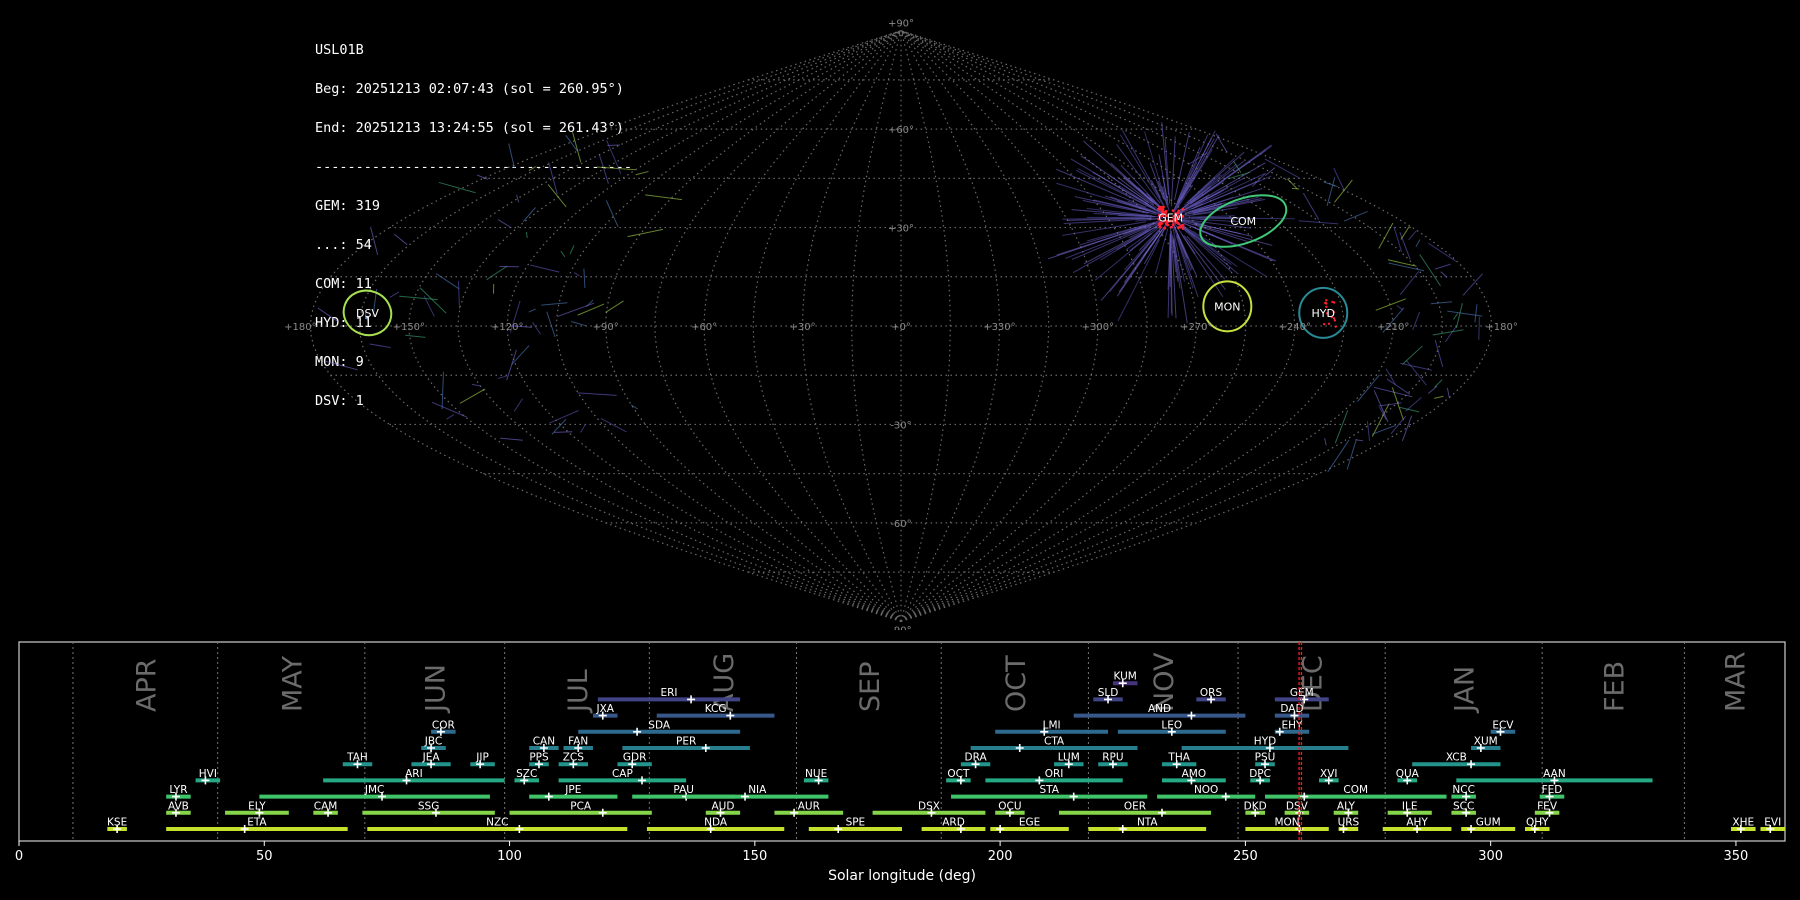  Describe the element at coordinates (507, 327) in the screenshot. I see `longitude-tick-label: +120°` at that location.